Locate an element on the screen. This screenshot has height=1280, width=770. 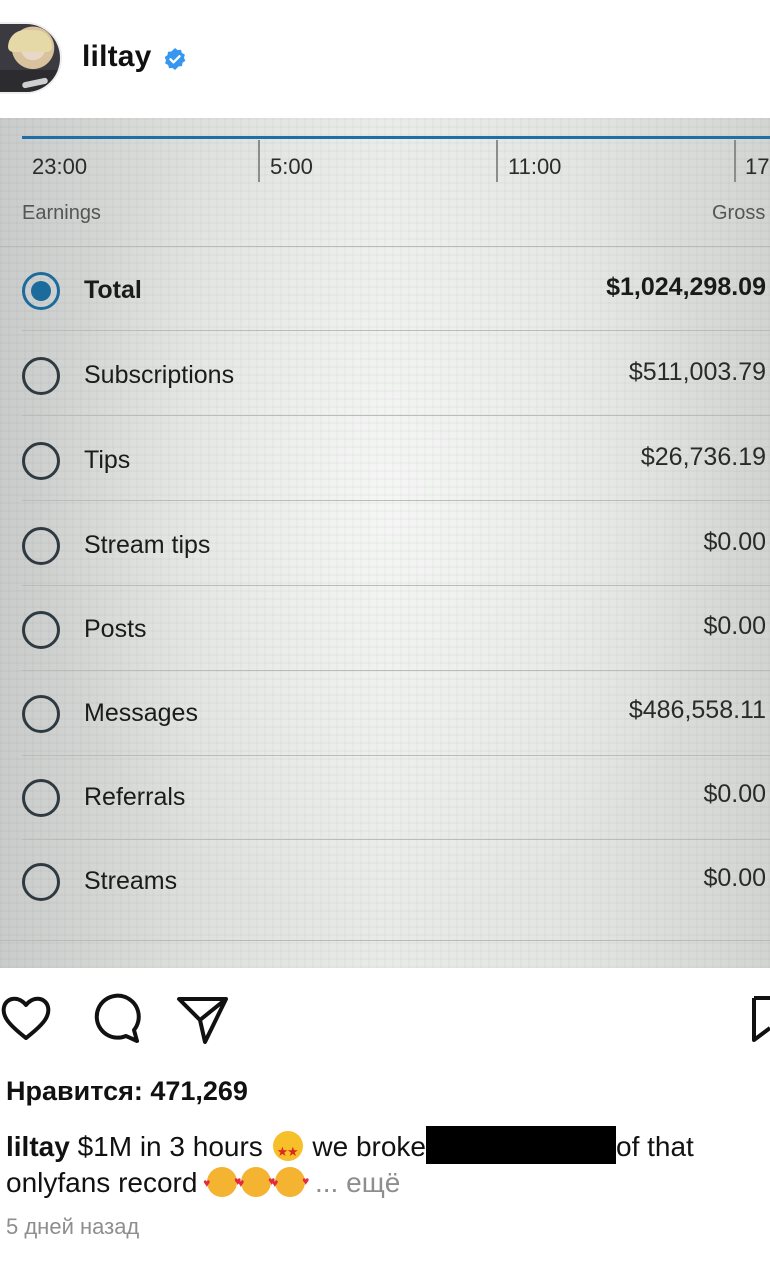
radio-referrals is located at coordinates (41, 798).